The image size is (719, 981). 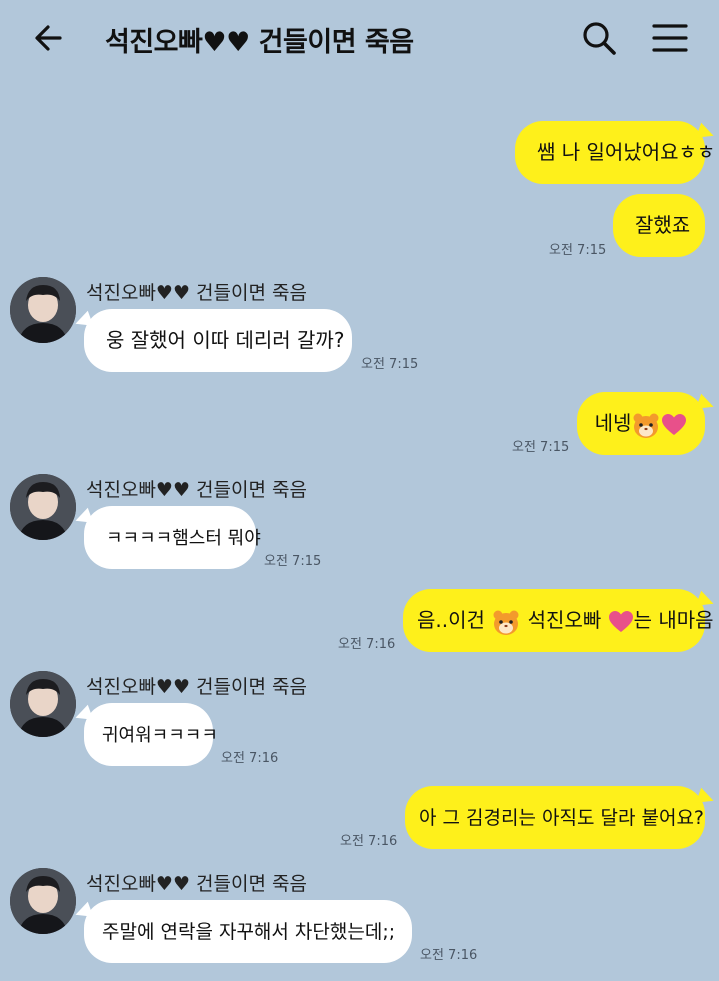 I want to click on message-text: 아 그 김경리는 아직도 달라 붙어요?, so click(x=562, y=818).